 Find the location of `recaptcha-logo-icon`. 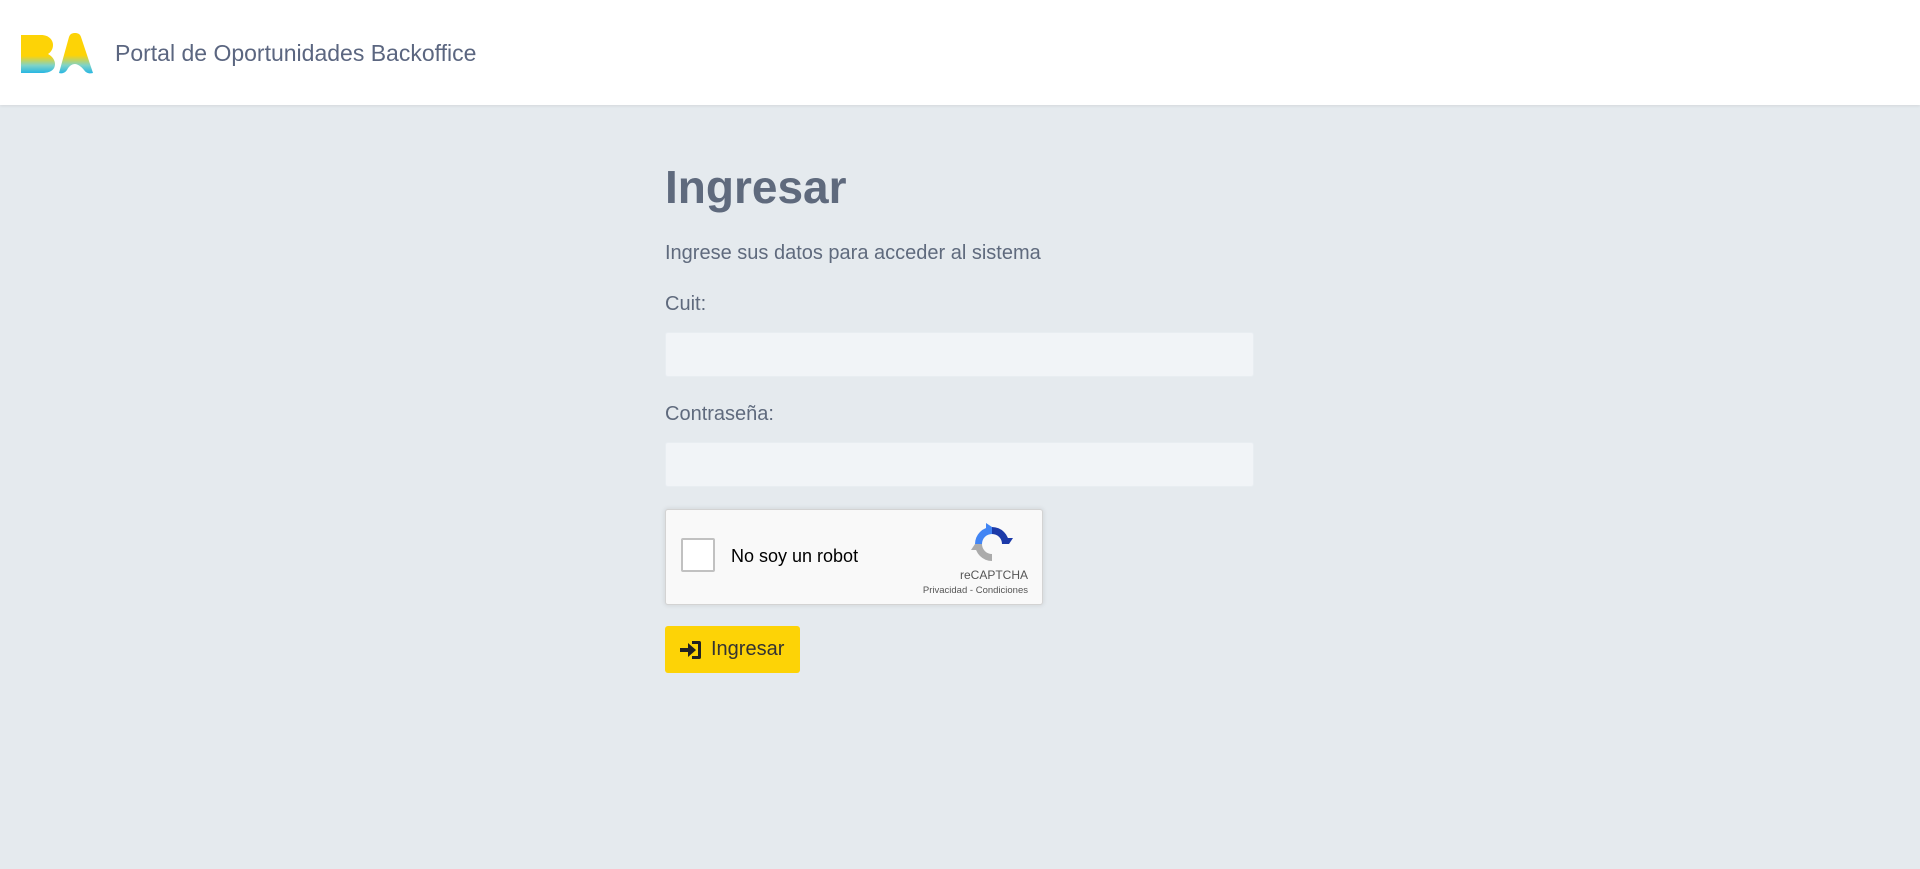

recaptcha-logo-icon is located at coordinates (992, 542).